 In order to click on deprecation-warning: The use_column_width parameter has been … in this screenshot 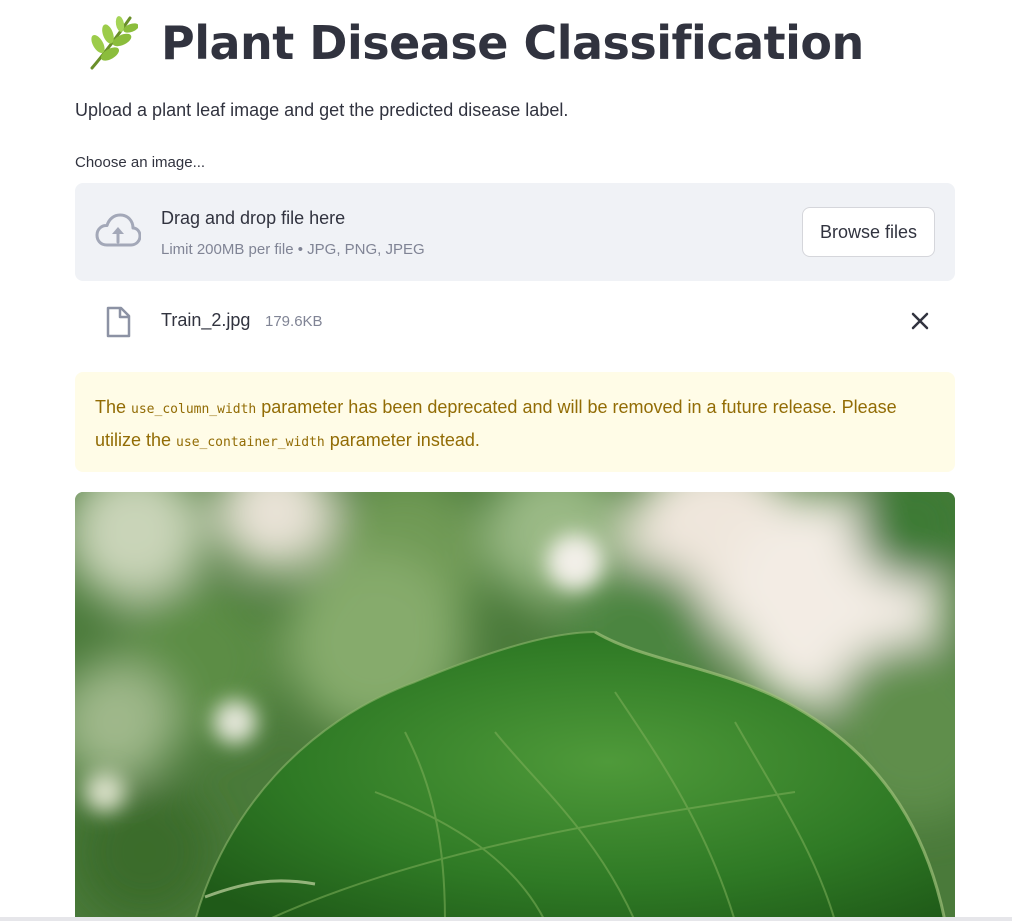, I will do `click(515, 422)`.